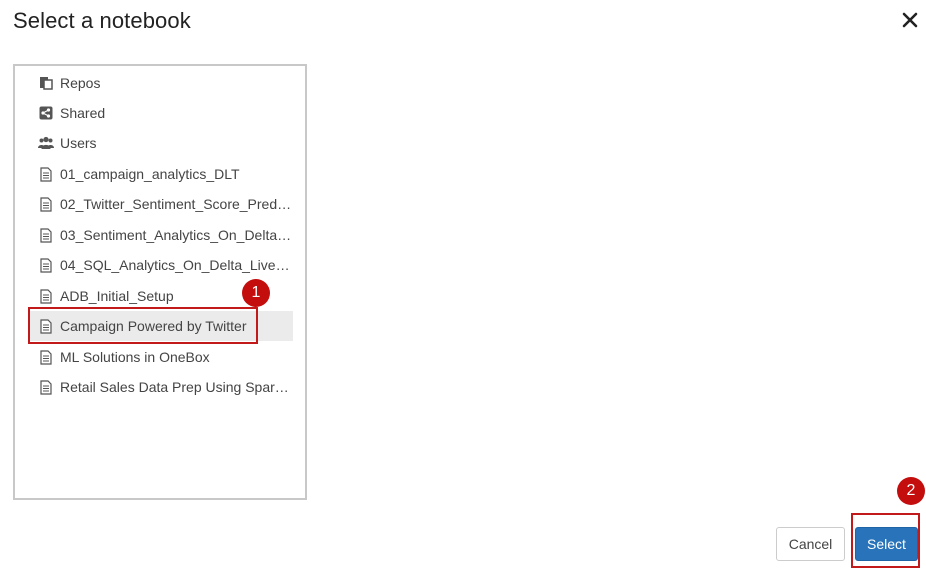  I want to click on shared-icon, so click(46, 113).